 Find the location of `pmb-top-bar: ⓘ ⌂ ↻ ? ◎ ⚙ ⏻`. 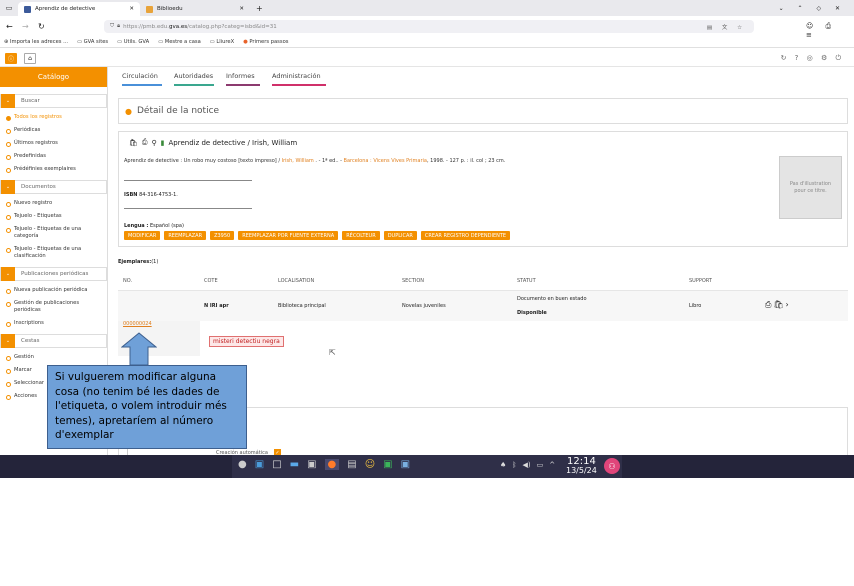

pmb-top-bar: ⓘ ⌂ ↻ ? ◎ ⚙ ⏻ is located at coordinates (427, 58).